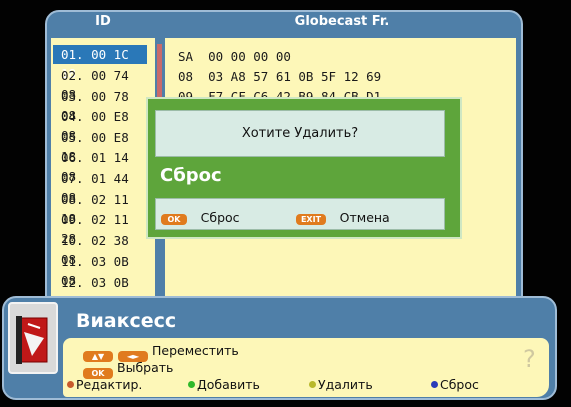 The height and width of the screenshot is (407, 571). What do you see at coordinates (191, 175) in the screenshot?
I see `dialog-title: Сброс` at bounding box center [191, 175].